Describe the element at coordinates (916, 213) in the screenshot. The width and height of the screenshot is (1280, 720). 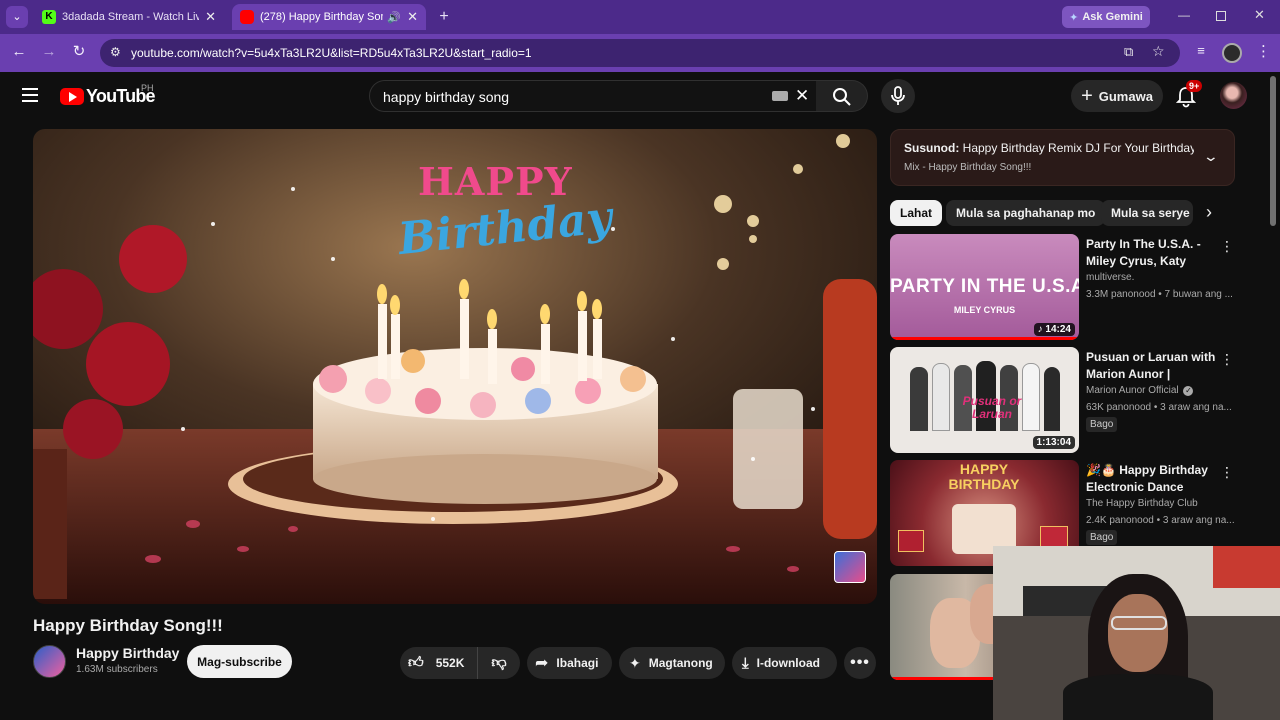
I see `chip-all: Lahat` at that location.